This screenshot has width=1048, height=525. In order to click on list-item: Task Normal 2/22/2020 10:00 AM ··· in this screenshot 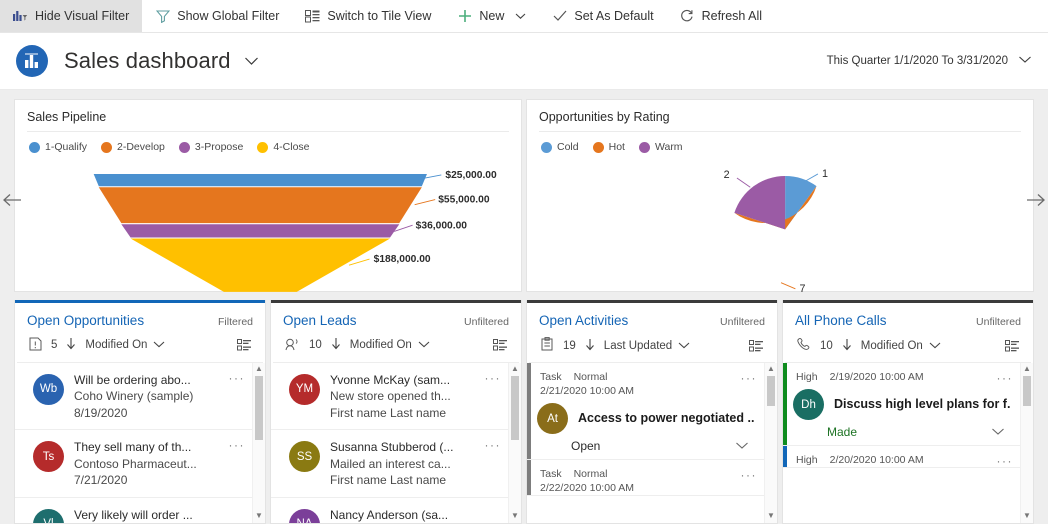, I will do `click(652, 478)`.